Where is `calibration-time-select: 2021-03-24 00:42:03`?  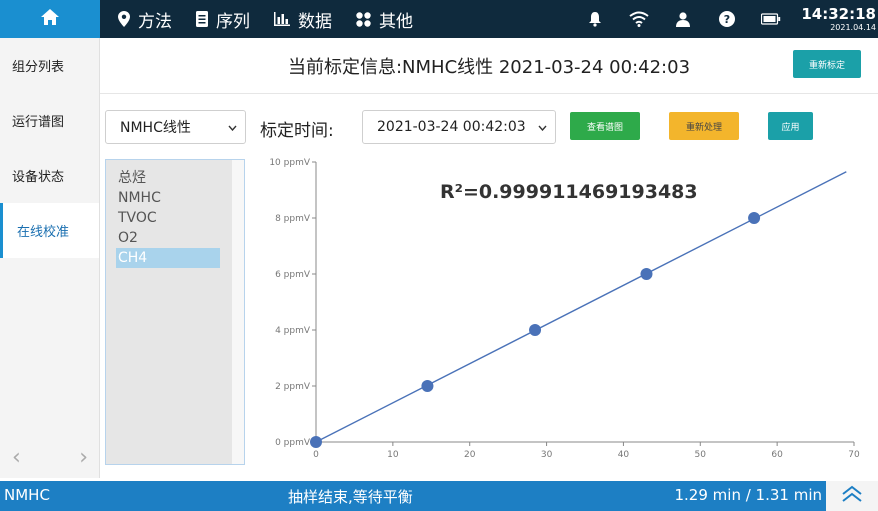
calibration-time-select: 2021-03-24 00:42:03 is located at coordinates (459, 127).